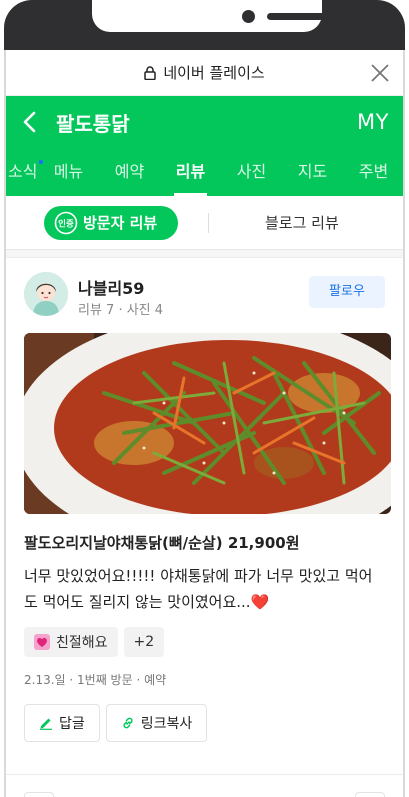  Describe the element at coordinates (347, 292) in the screenshot. I see `follow-button: 팔로우` at that location.